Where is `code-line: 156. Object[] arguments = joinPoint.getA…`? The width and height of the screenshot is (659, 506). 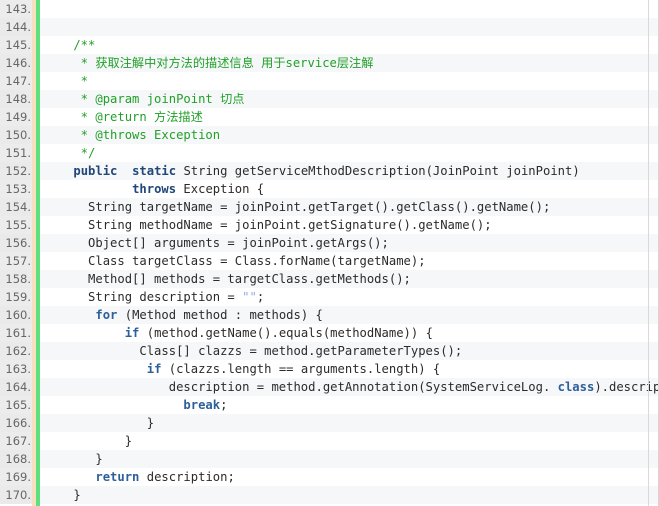 code-line: 156. Object[] arguments = joinPoint.getA… is located at coordinates (329, 243).